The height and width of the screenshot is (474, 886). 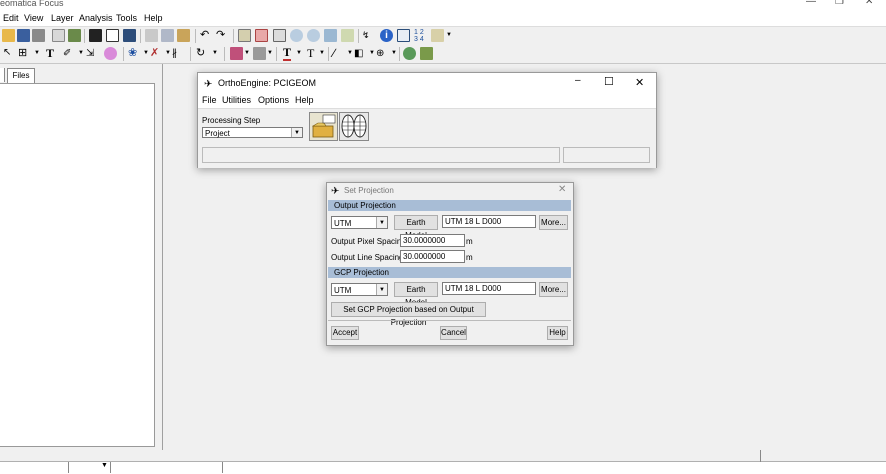 I want to click on menu-layer: Layer, so click(x=62, y=18).